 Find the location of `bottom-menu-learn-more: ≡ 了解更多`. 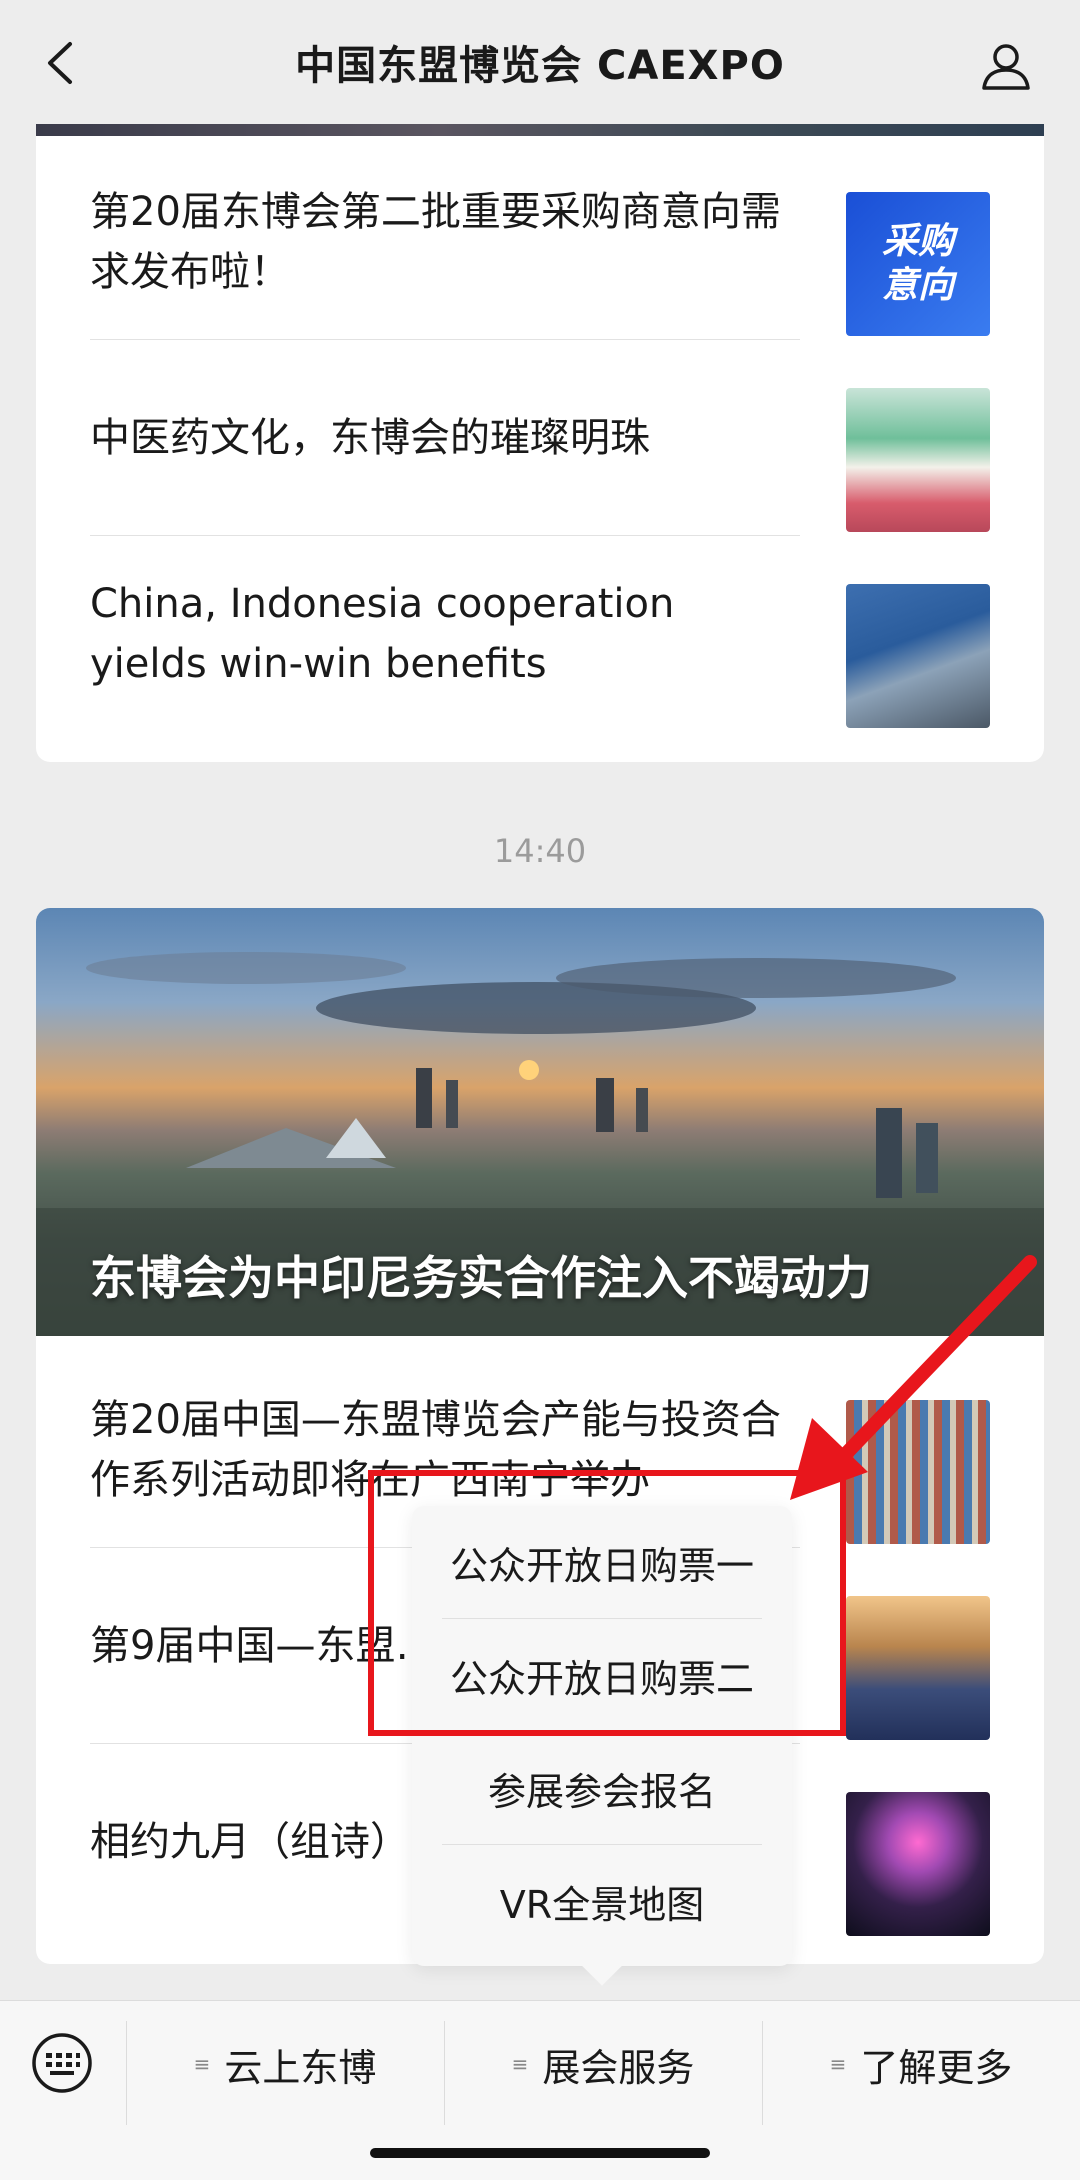

bottom-menu-learn-more: ≡ 了解更多 is located at coordinates (921, 2064).